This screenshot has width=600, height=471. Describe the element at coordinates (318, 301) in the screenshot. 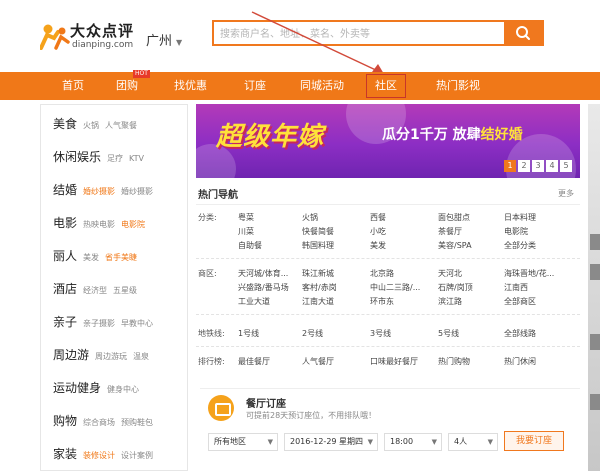

I see `hotnav-link: 江南大道` at that location.